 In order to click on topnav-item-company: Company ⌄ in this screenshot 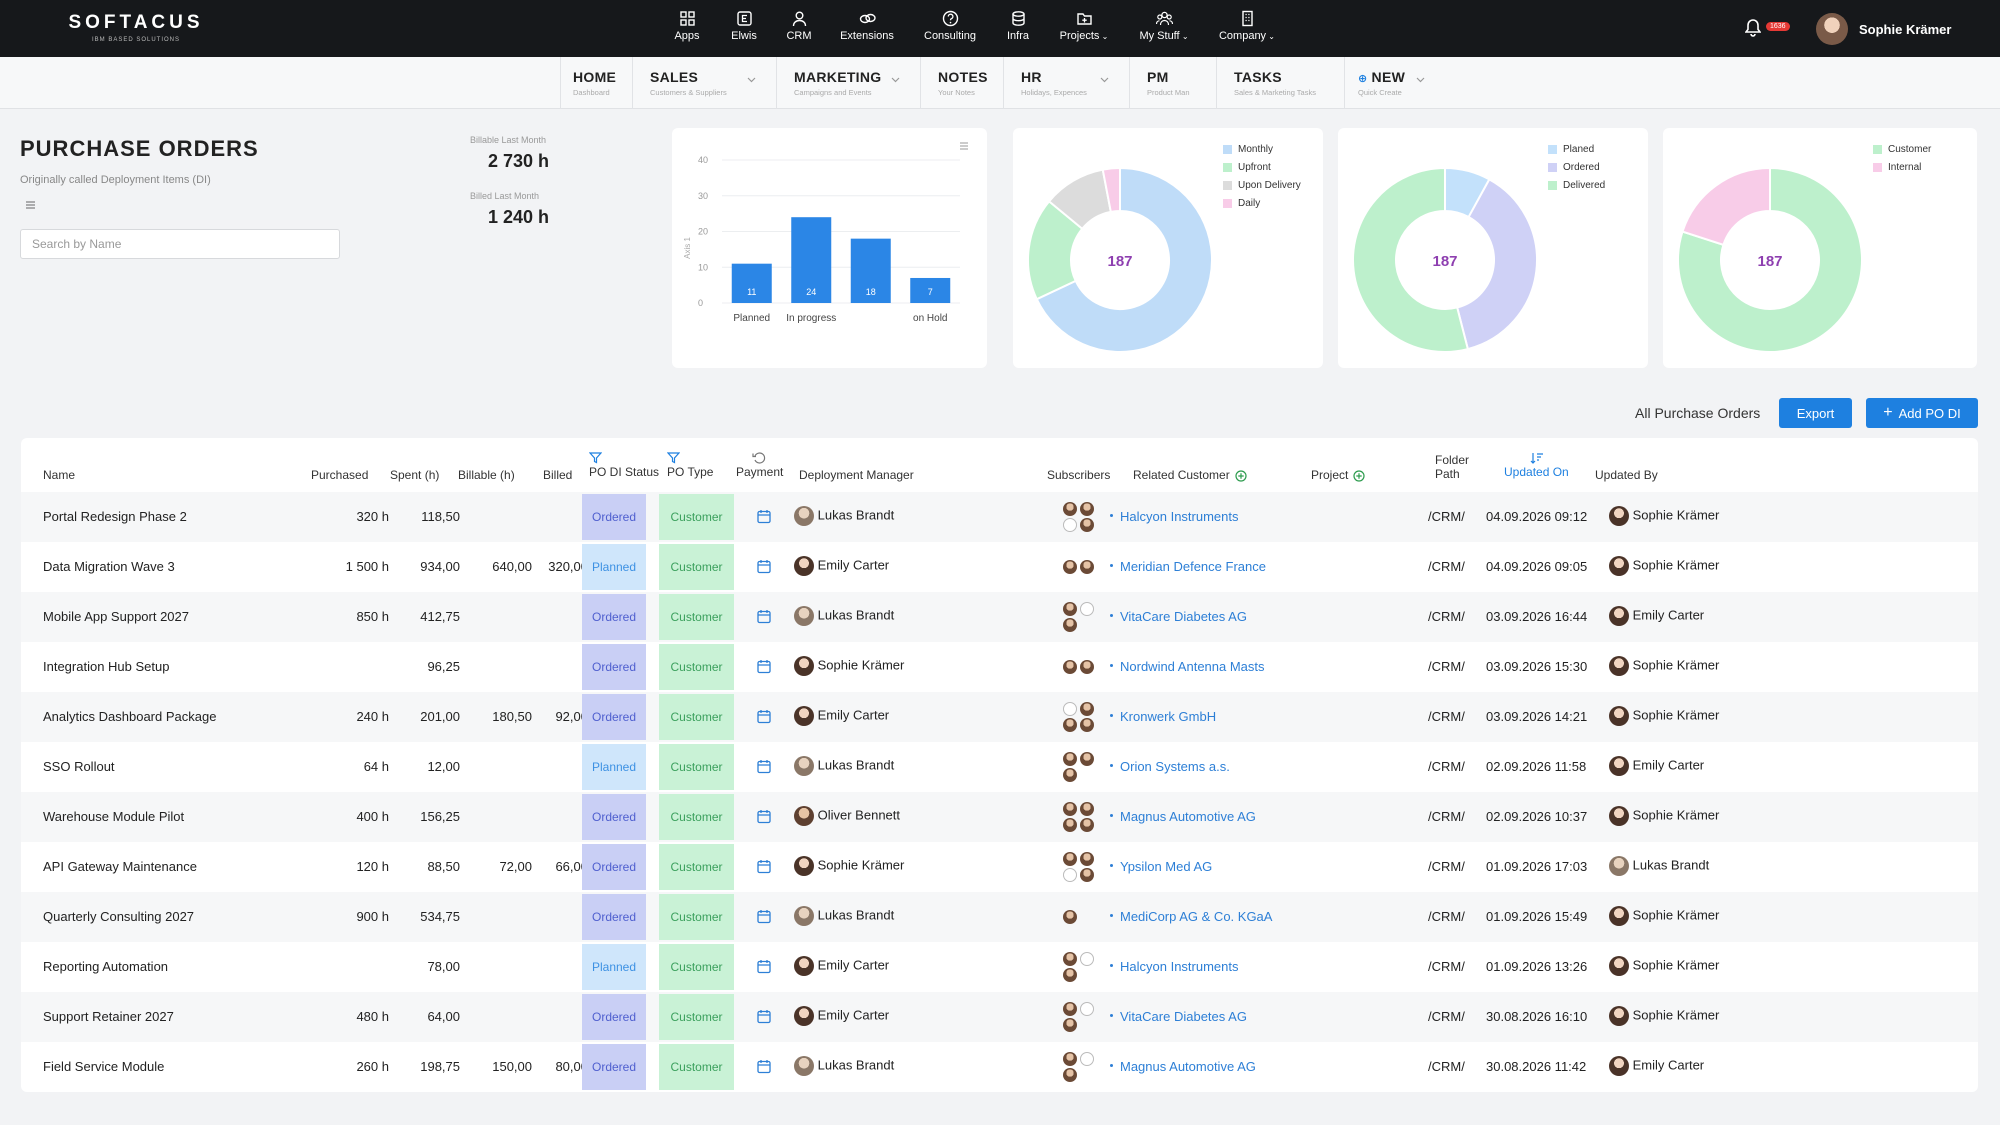, I will do `click(1247, 30)`.